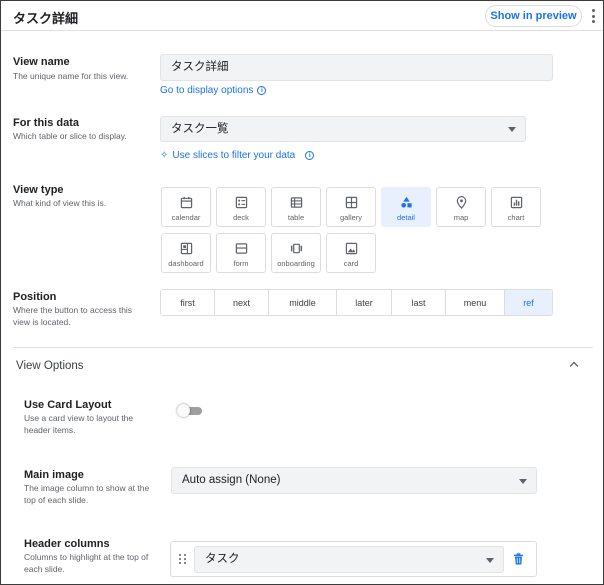 Image resolution: width=604 pixels, height=585 pixels. I want to click on main-image-select: Auto assign (None), so click(354, 480).